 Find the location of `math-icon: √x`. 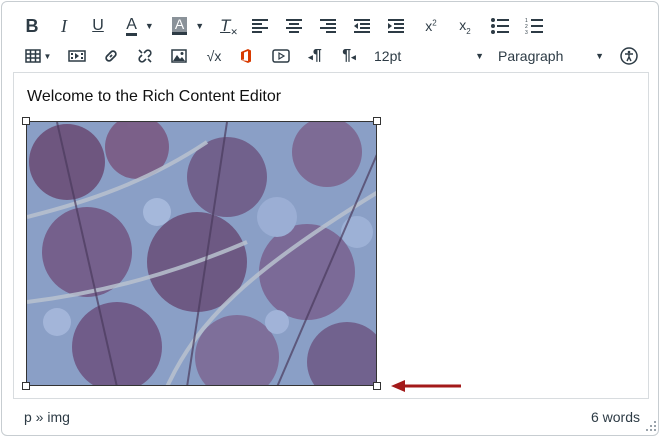

math-icon: √x is located at coordinates (214, 56).